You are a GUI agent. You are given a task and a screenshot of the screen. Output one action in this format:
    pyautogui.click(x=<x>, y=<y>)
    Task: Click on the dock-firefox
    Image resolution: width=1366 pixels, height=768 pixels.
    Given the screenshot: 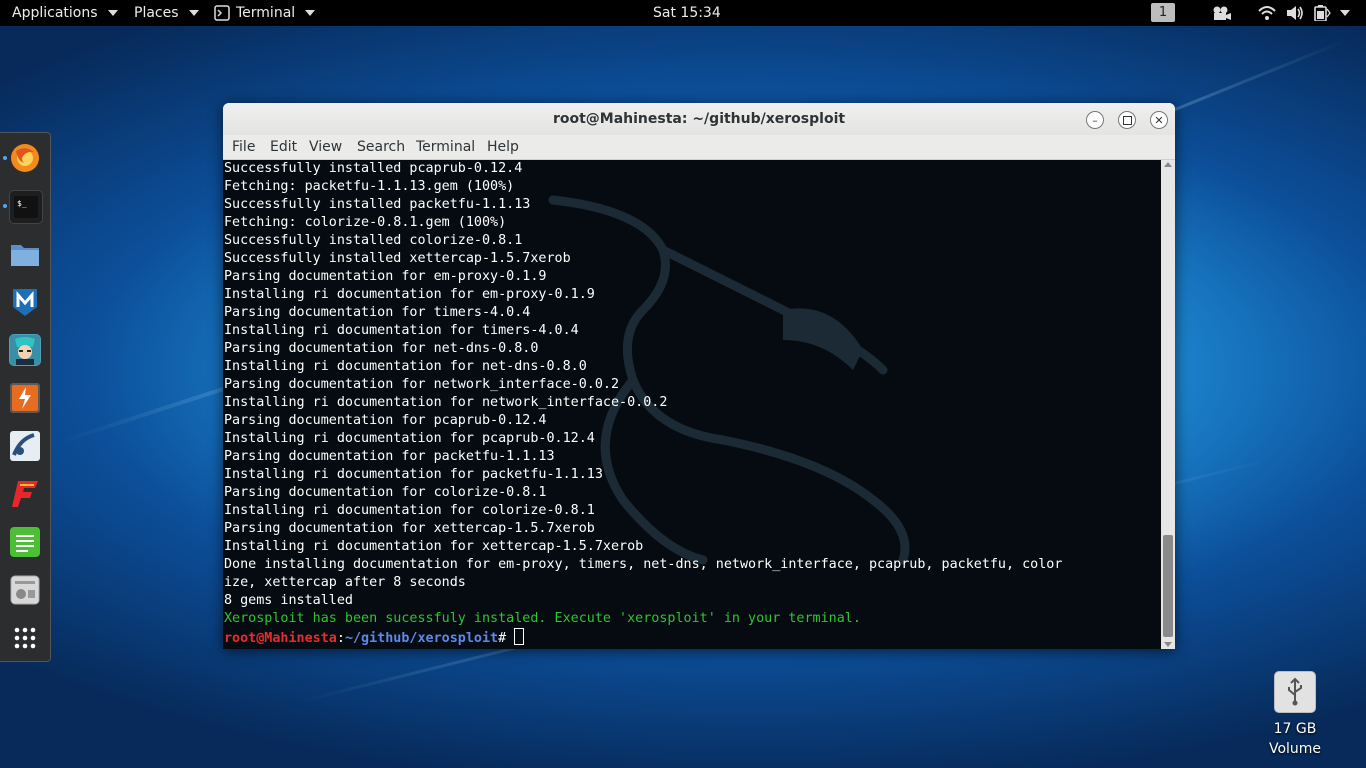 What is the action you would take?
    pyautogui.click(x=25, y=158)
    